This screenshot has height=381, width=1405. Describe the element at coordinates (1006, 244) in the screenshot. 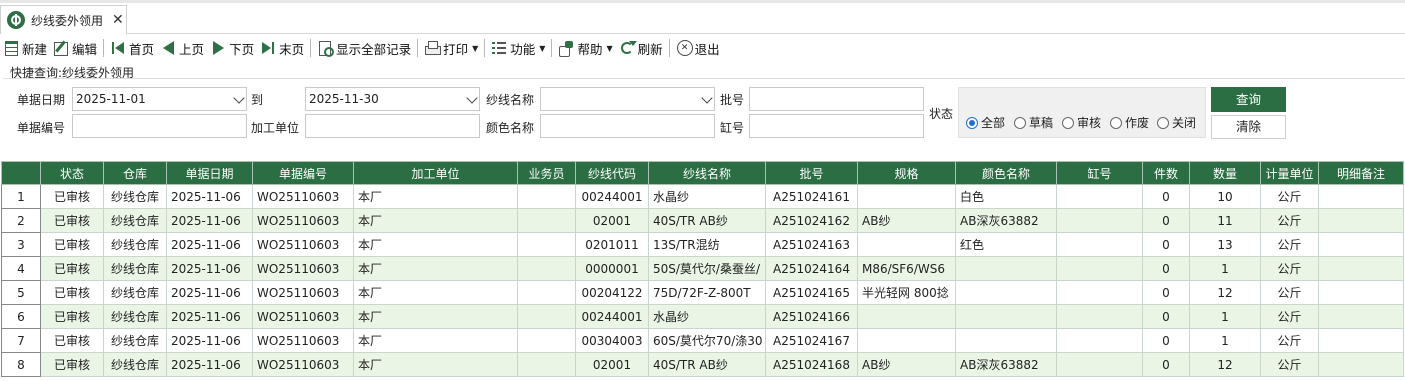

I see `color-name-cell: 红色` at that location.